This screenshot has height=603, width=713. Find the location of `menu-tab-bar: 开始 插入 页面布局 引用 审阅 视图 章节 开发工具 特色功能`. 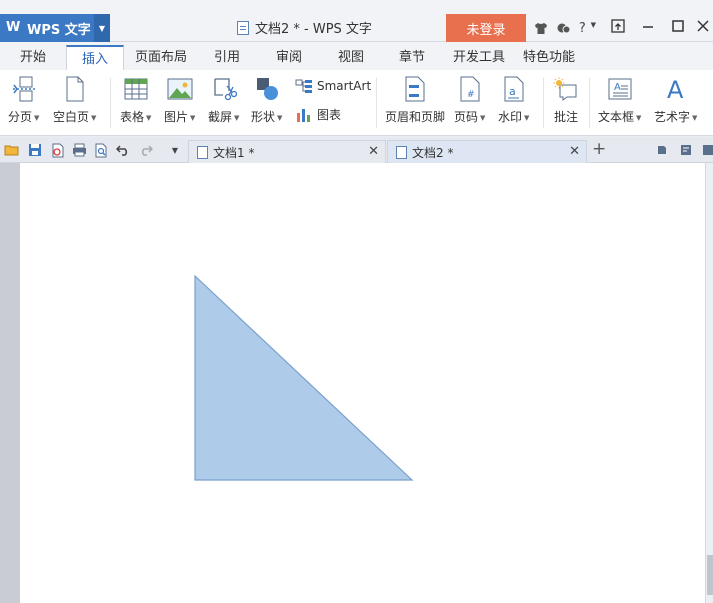

menu-tab-bar: 开始 插入 页面布局 引用 审阅 视图 章节 开发工具 特色功能 is located at coordinates (356, 56).